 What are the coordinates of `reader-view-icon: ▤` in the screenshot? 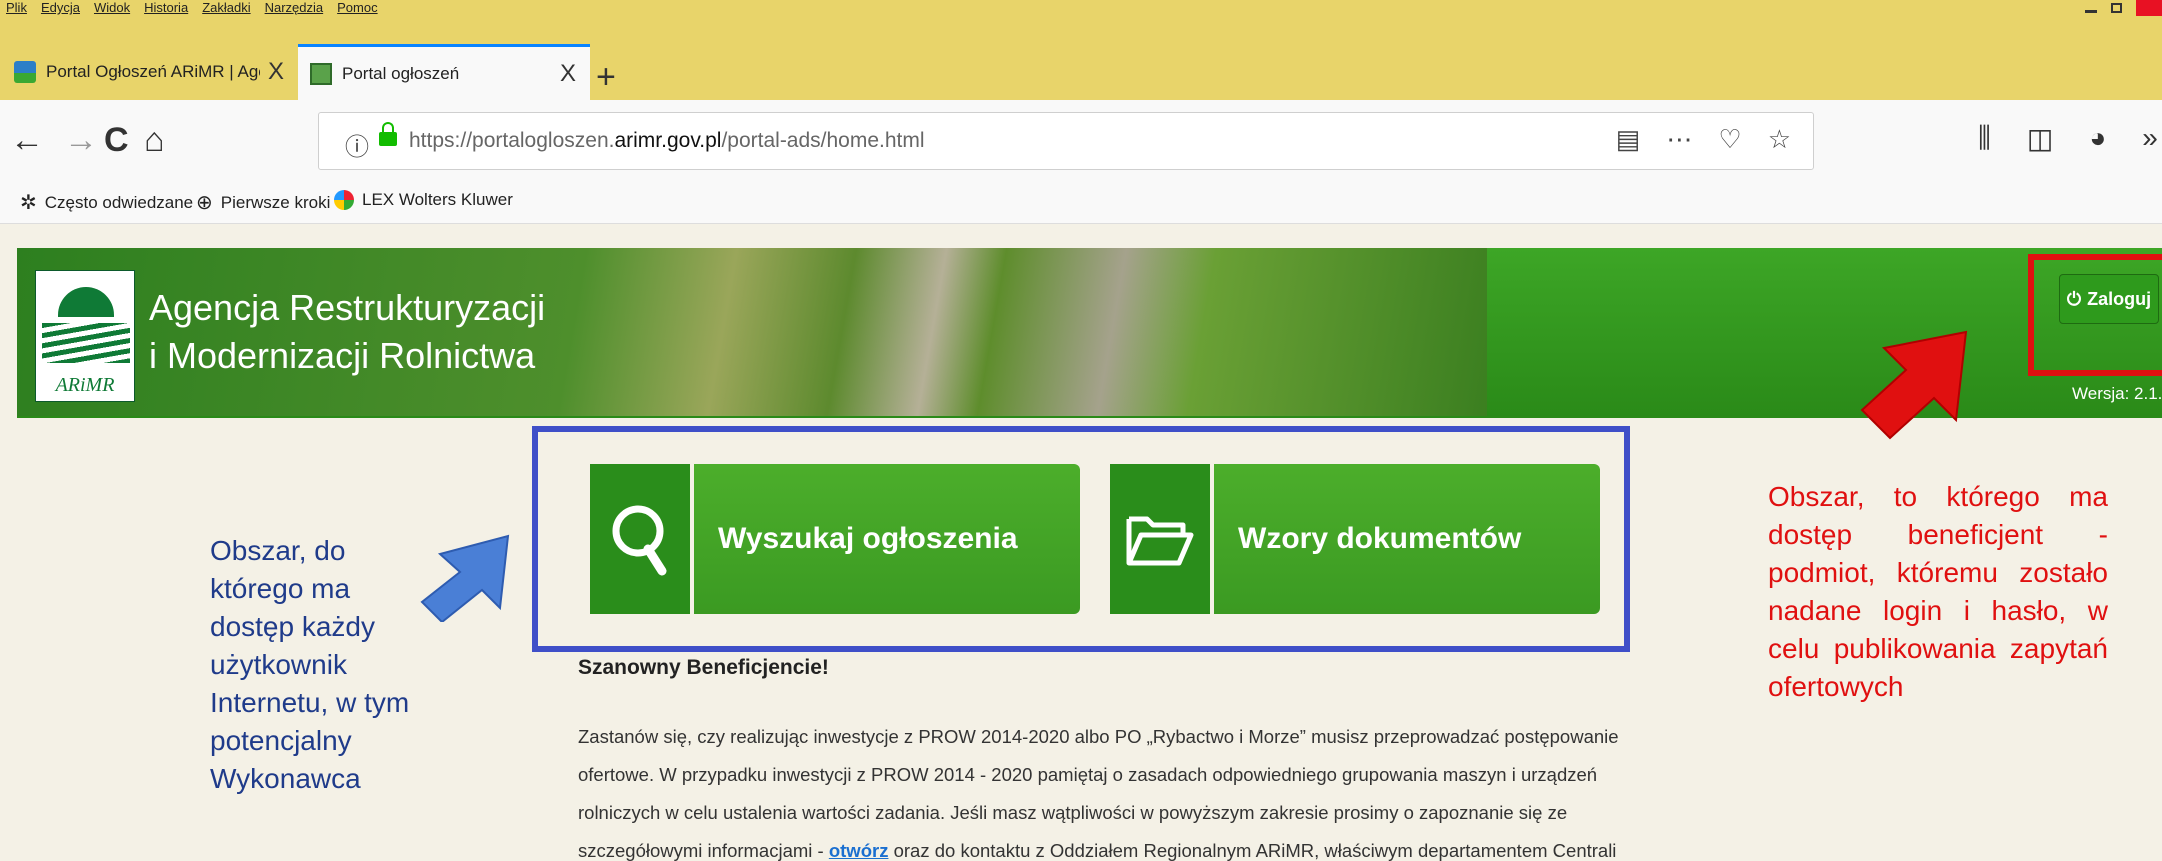 It's located at (1628, 139).